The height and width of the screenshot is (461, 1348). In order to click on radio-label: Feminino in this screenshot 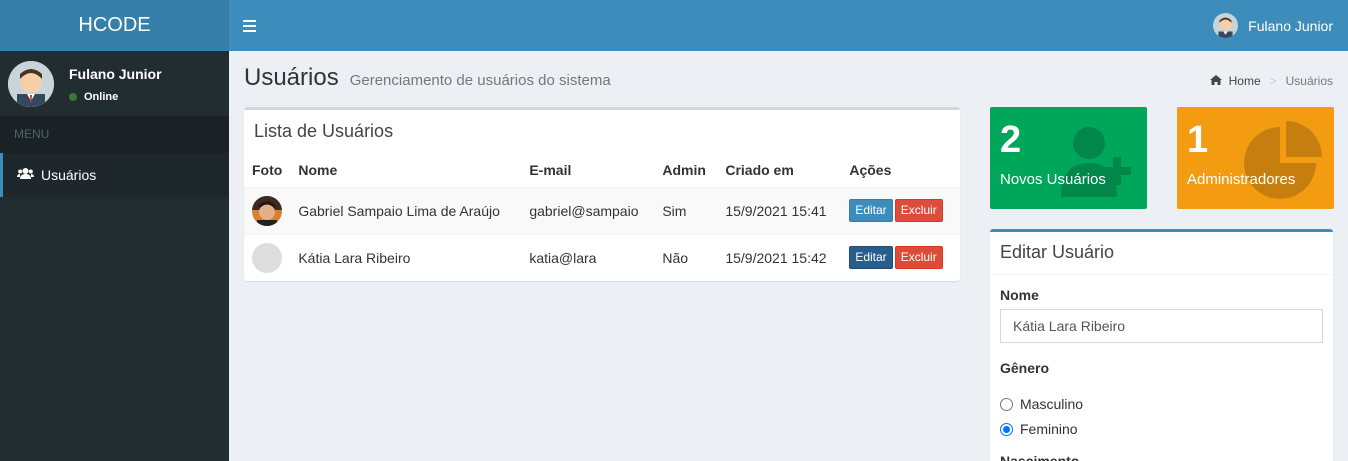, I will do `click(1049, 429)`.